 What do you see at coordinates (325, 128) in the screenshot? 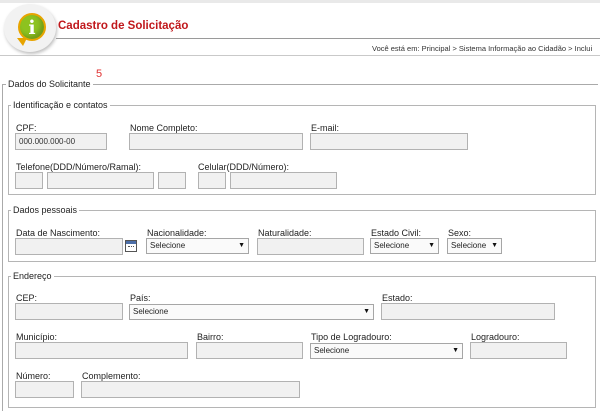
I see `email-label: E-mail:` at bounding box center [325, 128].